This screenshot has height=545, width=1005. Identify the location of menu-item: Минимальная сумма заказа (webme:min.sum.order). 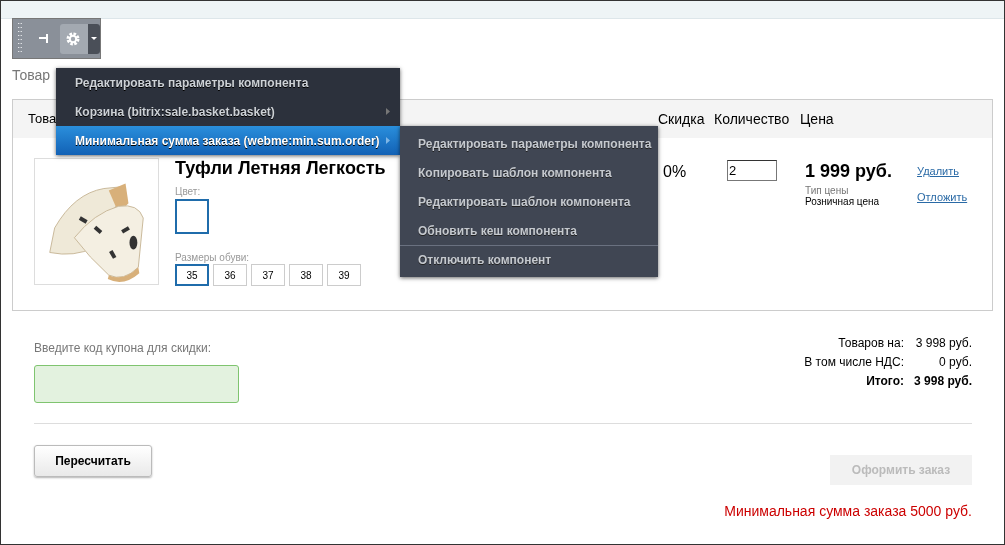
(228, 140).